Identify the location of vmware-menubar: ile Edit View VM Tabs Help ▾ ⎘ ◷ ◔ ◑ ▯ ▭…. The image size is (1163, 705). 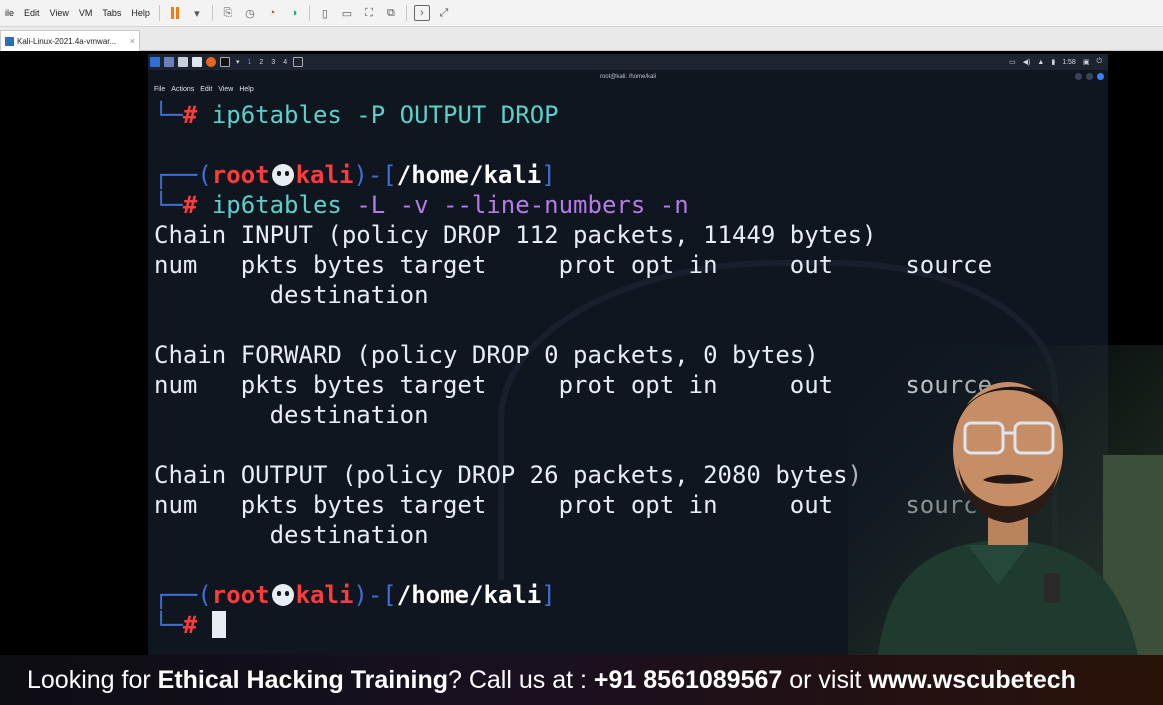
(581, 13).